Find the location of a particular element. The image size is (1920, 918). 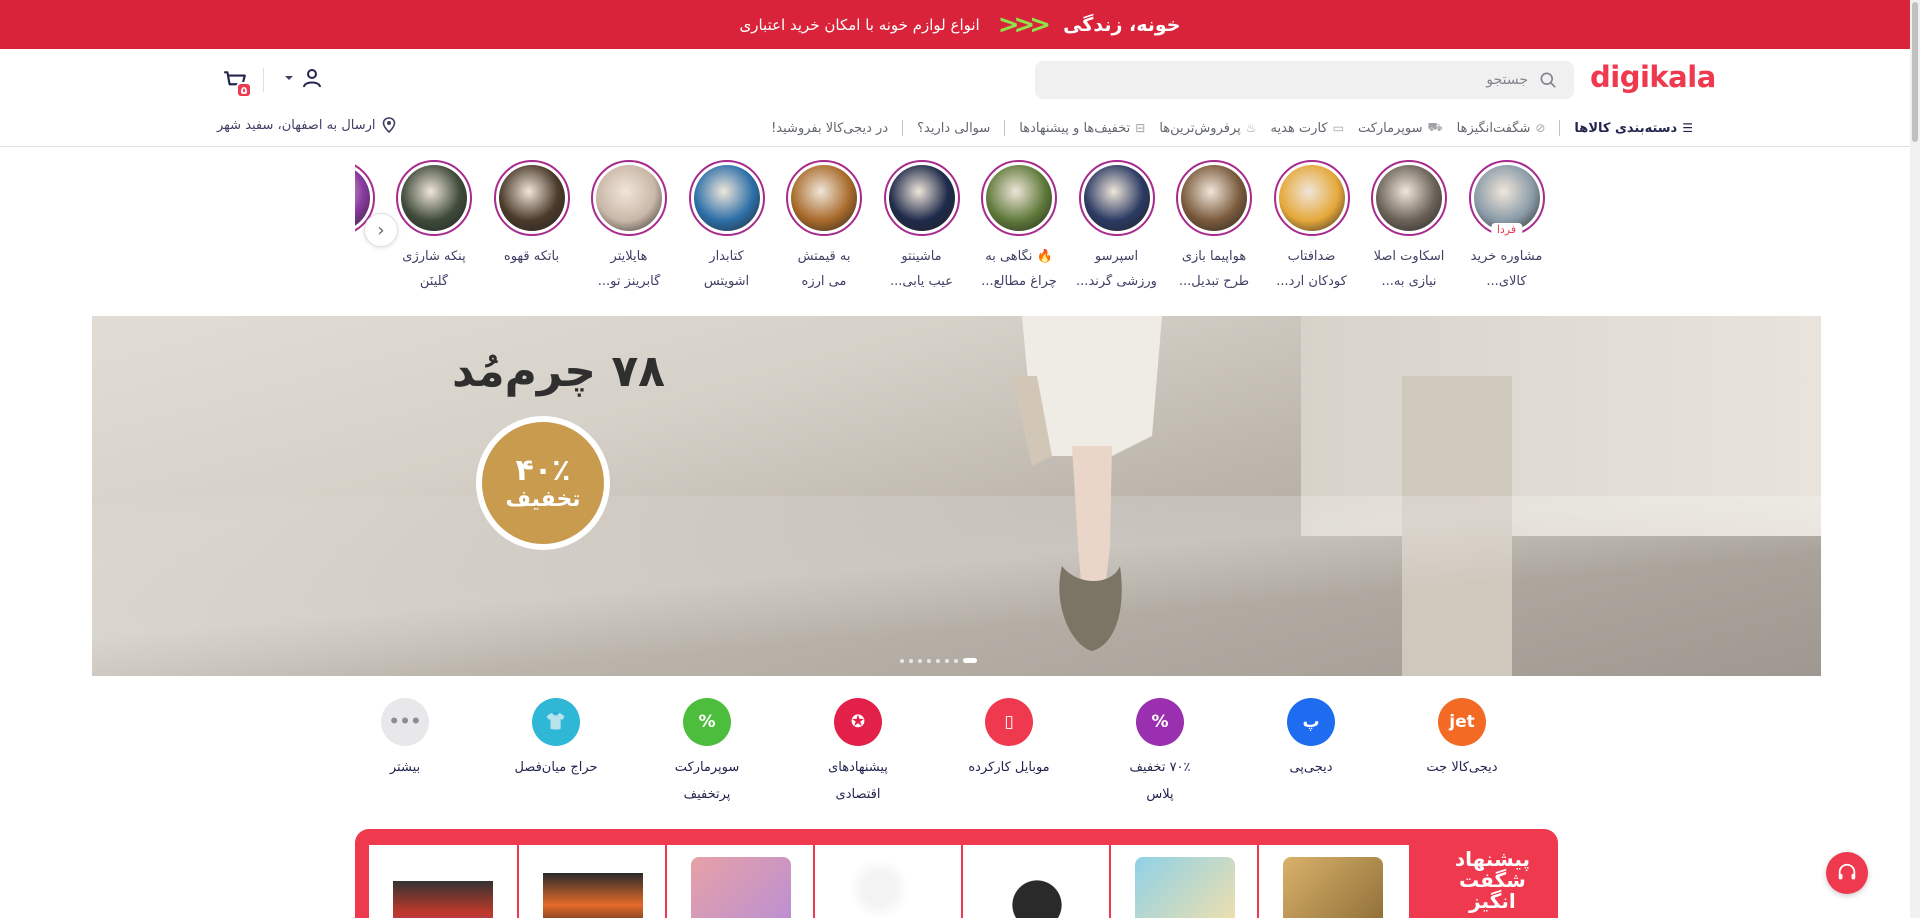

nav-item-bestsellers: ♨ پرفروش‌ترین‌ها is located at coordinates (1207, 128).